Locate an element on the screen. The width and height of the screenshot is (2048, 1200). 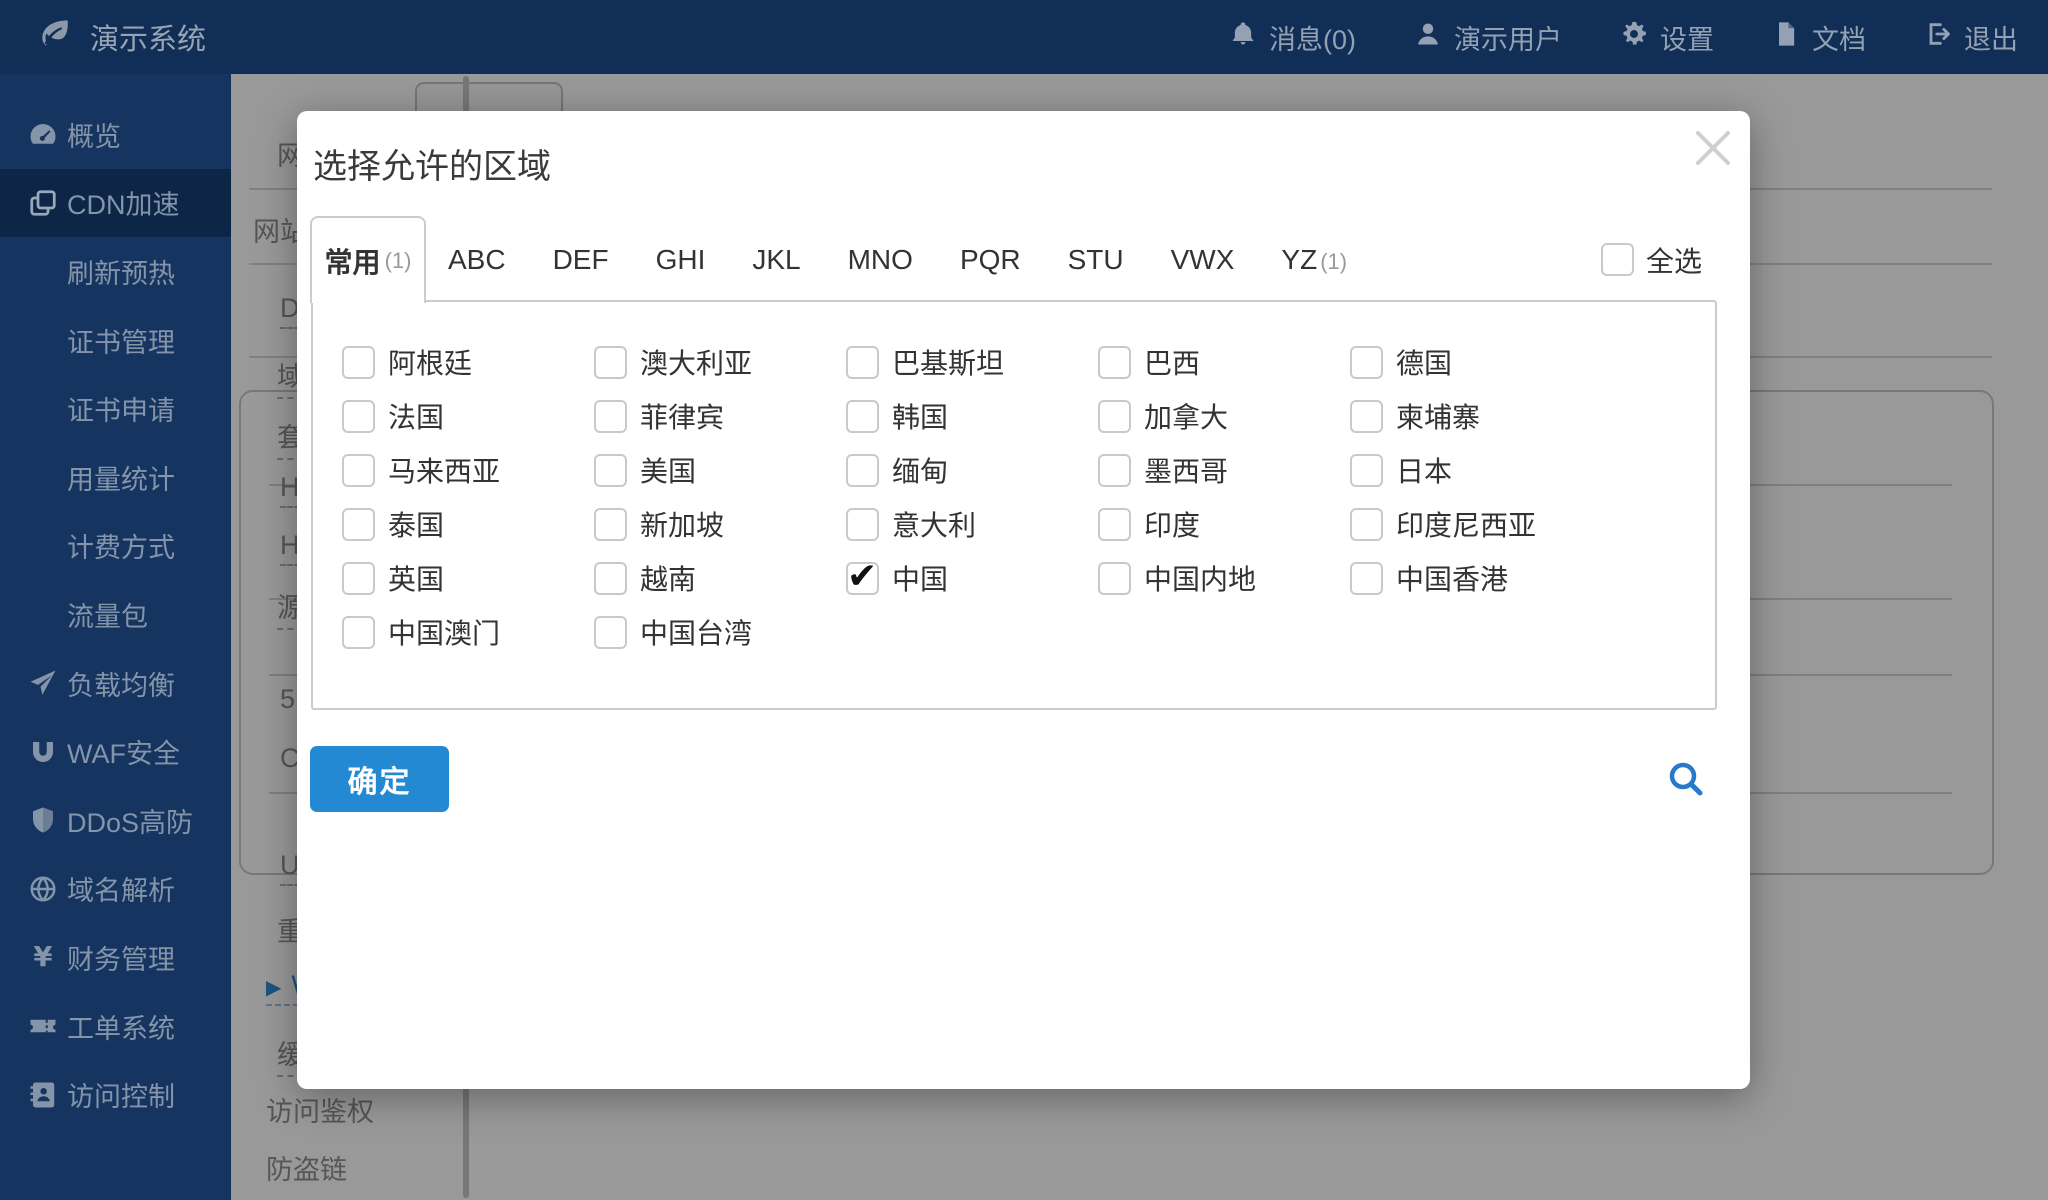
document-icon is located at coordinates (1786, 37).